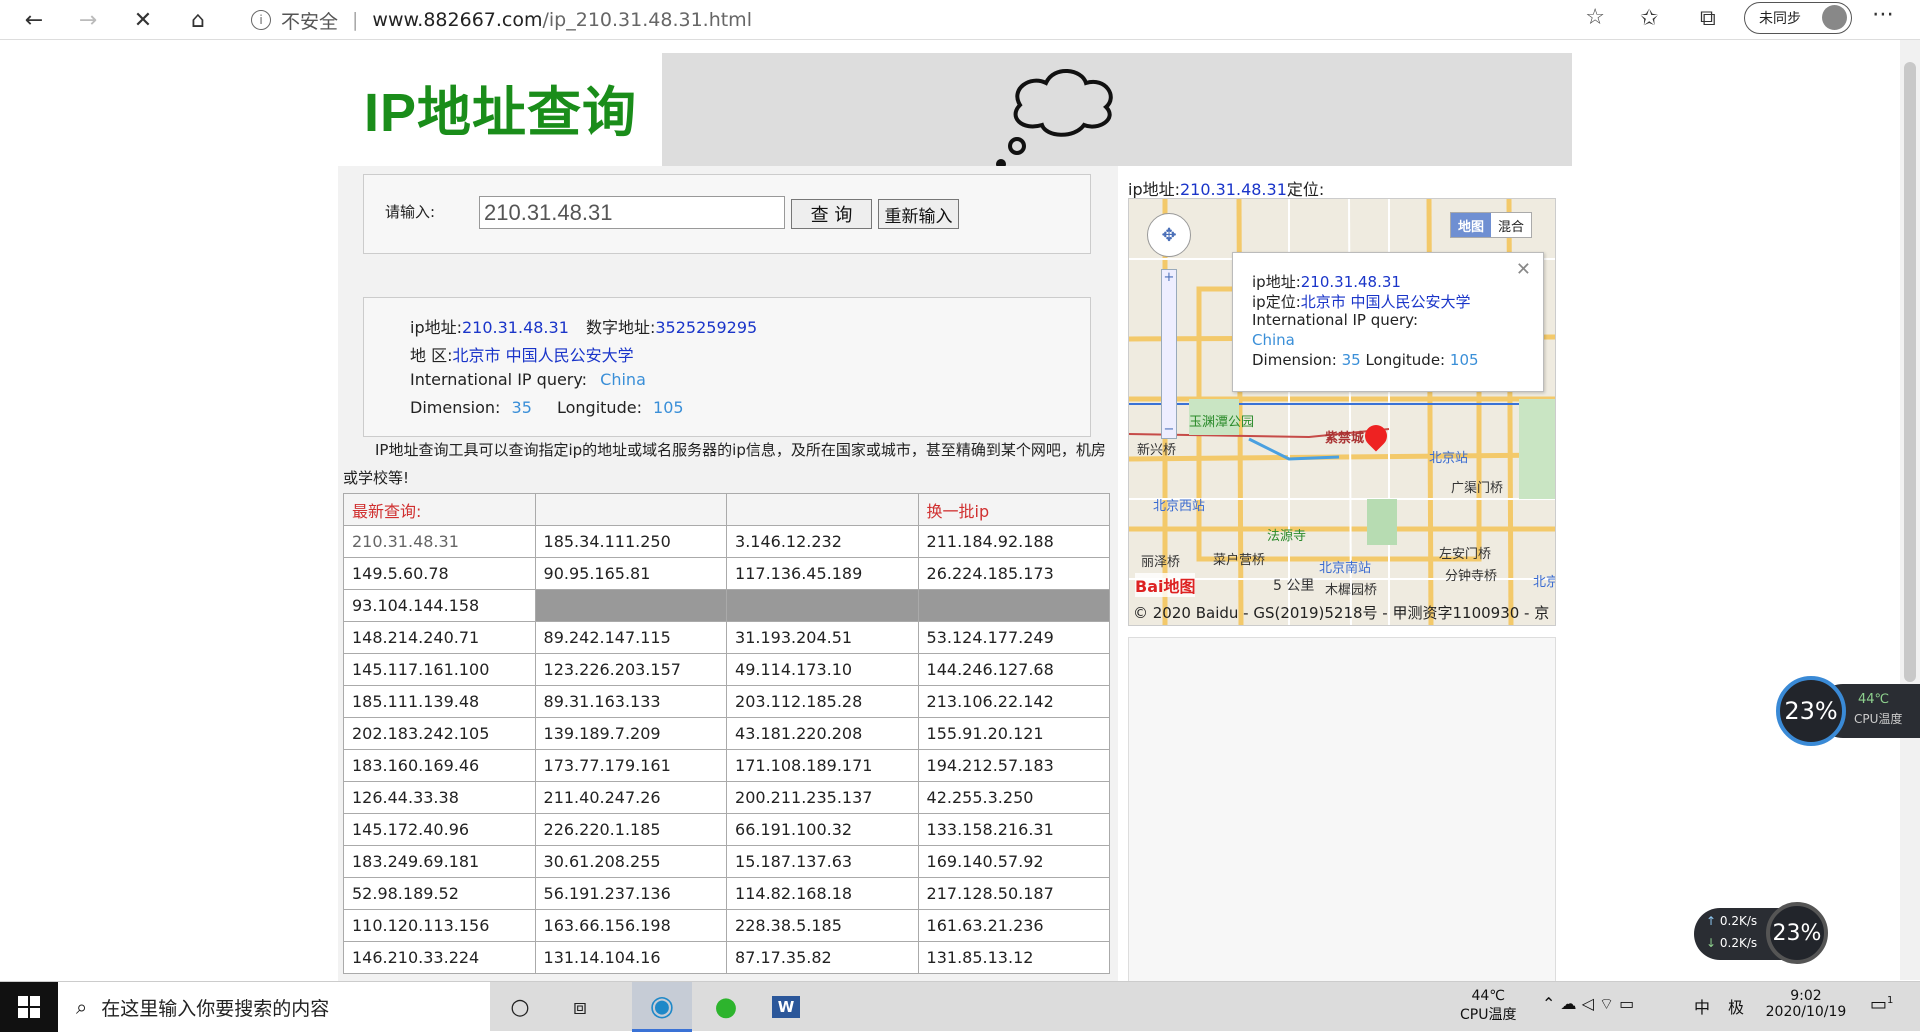 The height and width of the screenshot is (1032, 1920). What do you see at coordinates (1014, 637) in the screenshot?
I see `ip-cell: 53.124.177.249` at bounding box center [1014, 637].